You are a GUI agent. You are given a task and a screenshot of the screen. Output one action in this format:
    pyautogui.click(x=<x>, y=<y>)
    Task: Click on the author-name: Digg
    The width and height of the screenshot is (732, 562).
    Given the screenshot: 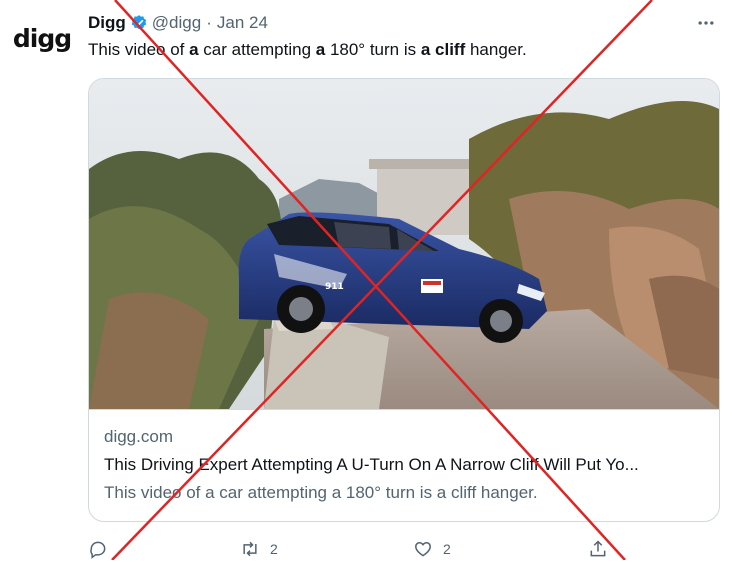 What is the action you would take?
    pyautogui.click(x=107, y=23)
    